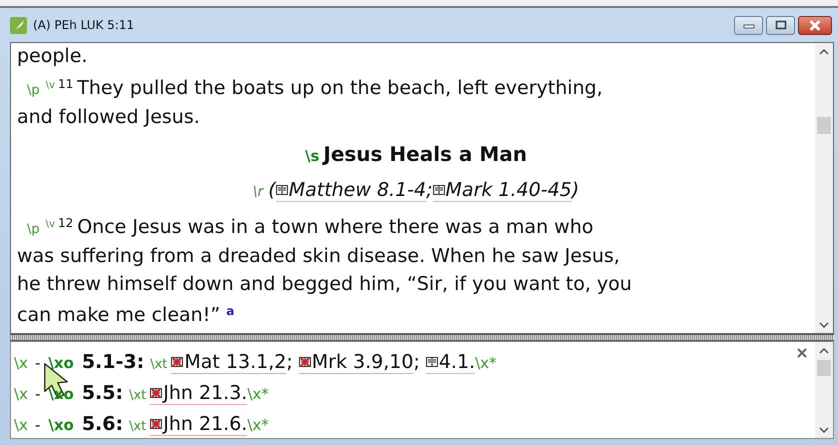 Image resolution: width=838 pixels, height=445 pixels. I want to click on body-text: can make me clean!”, so click(118, 315).